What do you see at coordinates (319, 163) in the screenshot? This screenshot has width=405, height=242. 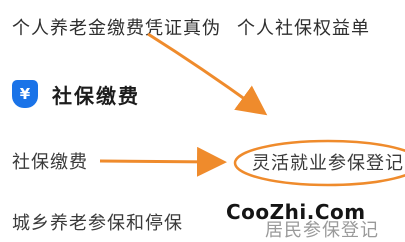 I see `annotation-highlight-ellipse` at bounding box center [319, 163].